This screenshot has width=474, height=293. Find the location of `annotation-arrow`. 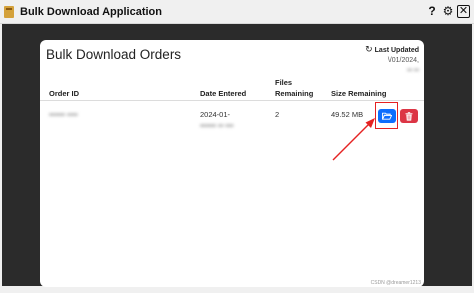

annotation-arrow is located at coordinates (353, 139).